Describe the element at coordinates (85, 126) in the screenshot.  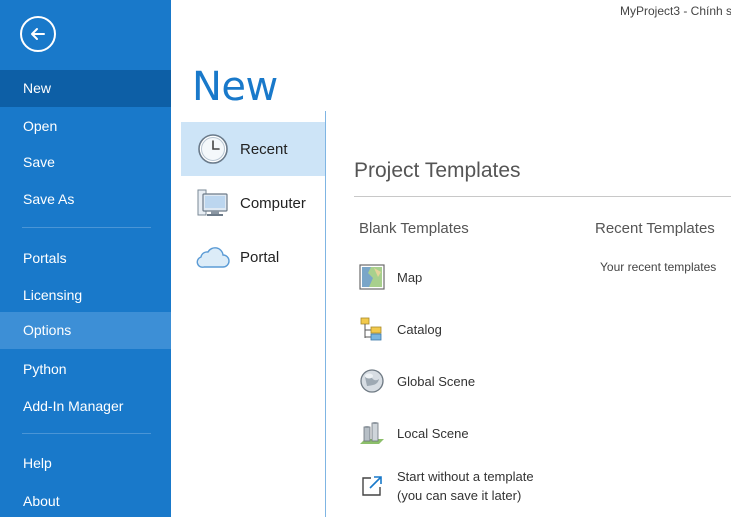
I see `sidebar-item-open: Open` at that location.